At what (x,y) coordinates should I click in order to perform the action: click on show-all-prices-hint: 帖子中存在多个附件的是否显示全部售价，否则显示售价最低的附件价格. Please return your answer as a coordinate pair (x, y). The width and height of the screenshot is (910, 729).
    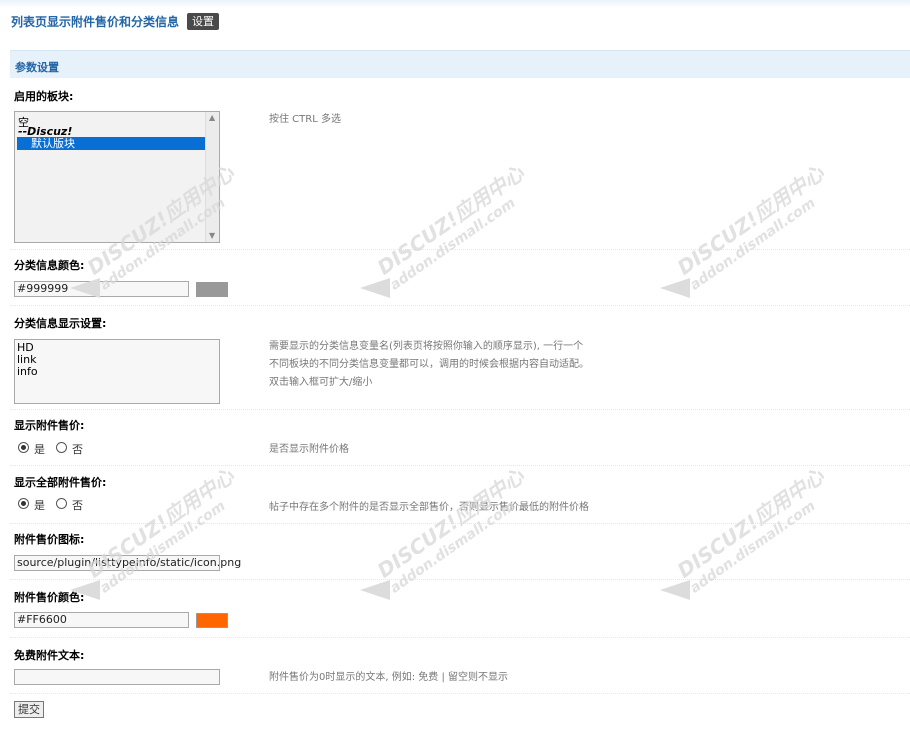
    Looking at the image, I should click on (429, 507).